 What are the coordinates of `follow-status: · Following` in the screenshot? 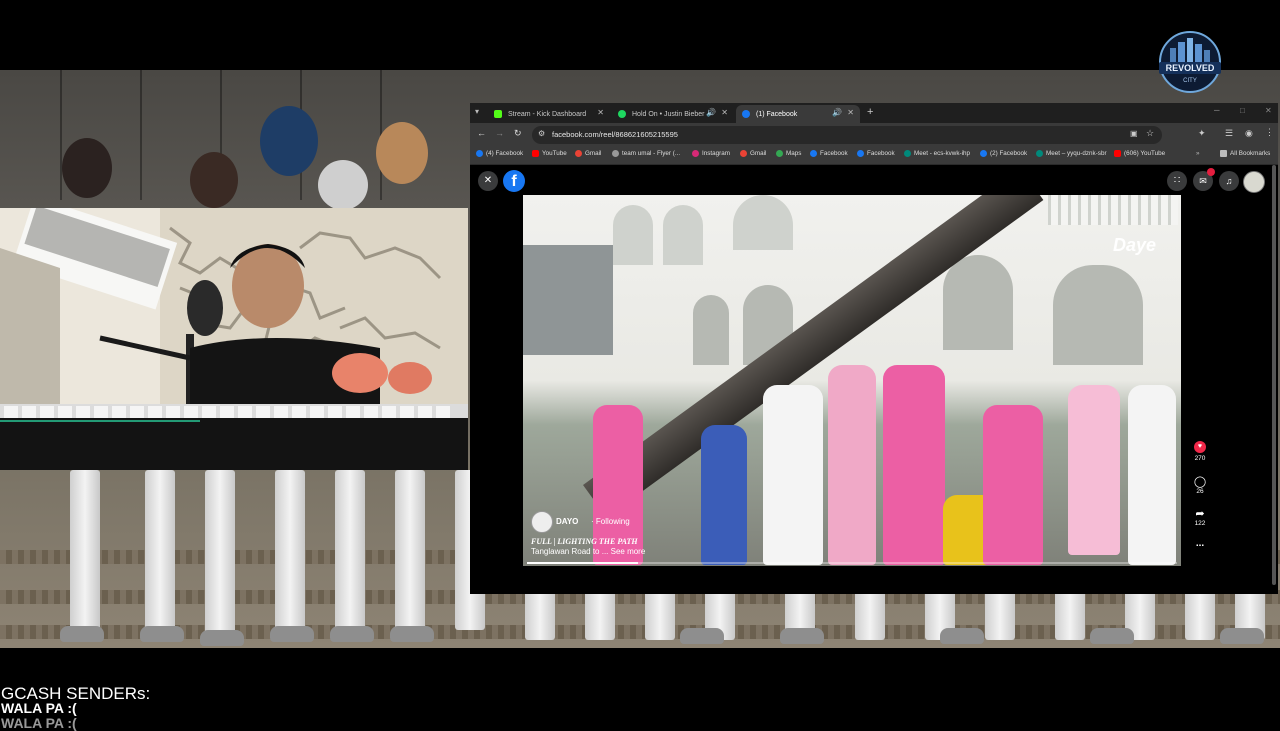 It's located at (610, 521).